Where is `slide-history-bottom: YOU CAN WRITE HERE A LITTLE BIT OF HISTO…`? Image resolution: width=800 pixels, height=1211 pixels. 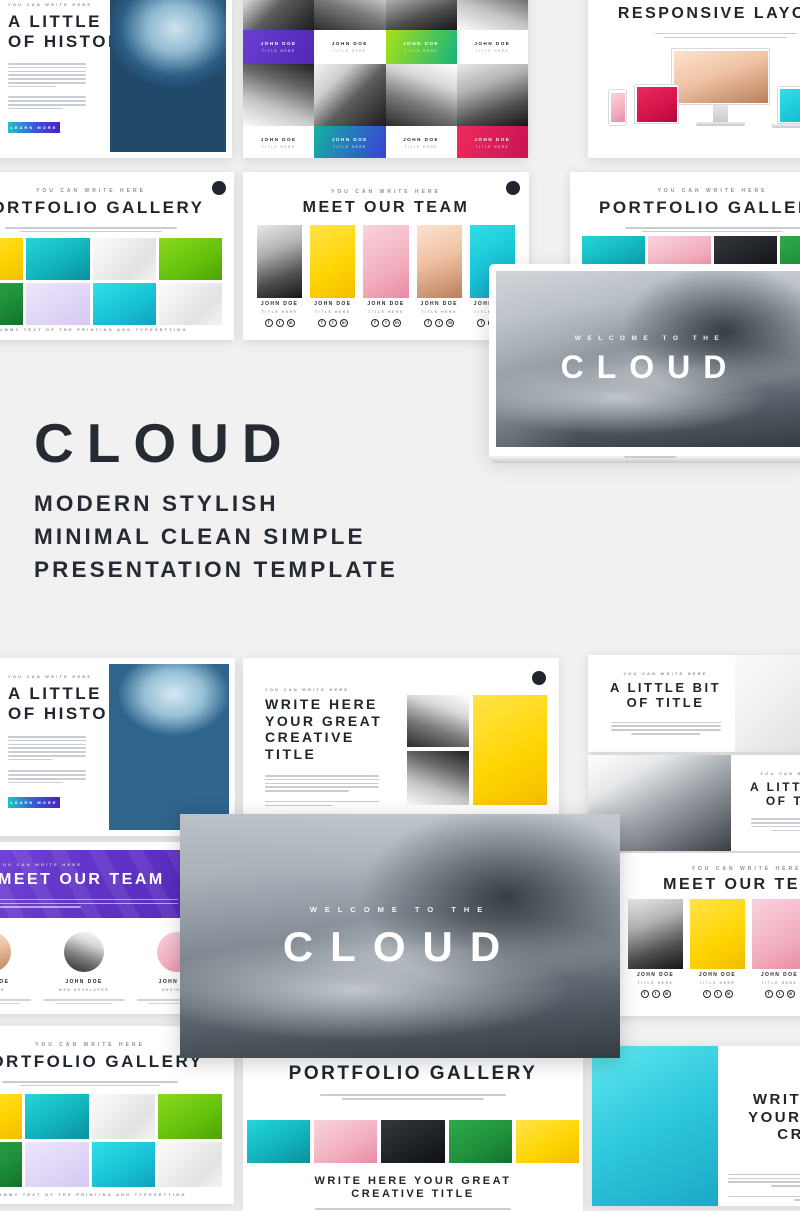 slide-history-bottom: YOU CAN WRITE HERE A LITTLE BIT OF HISTO… is located at coordinates (117, 747).